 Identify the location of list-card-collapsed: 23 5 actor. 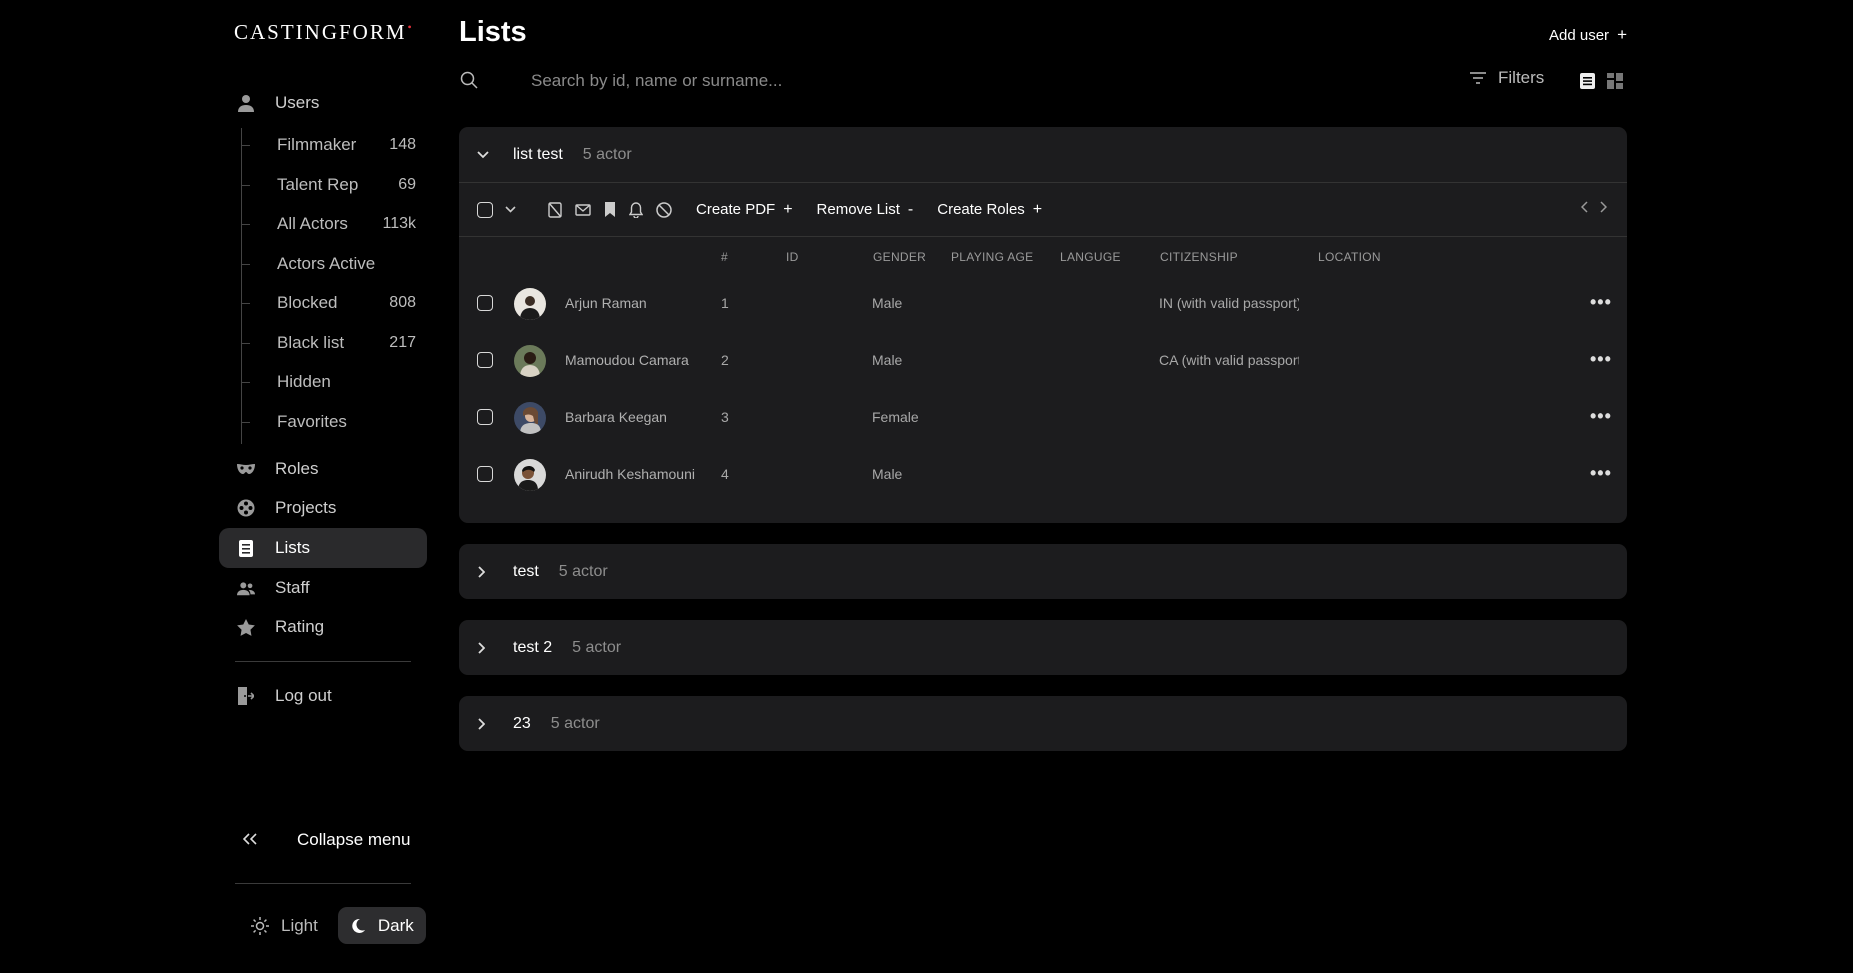
(1043, 723).